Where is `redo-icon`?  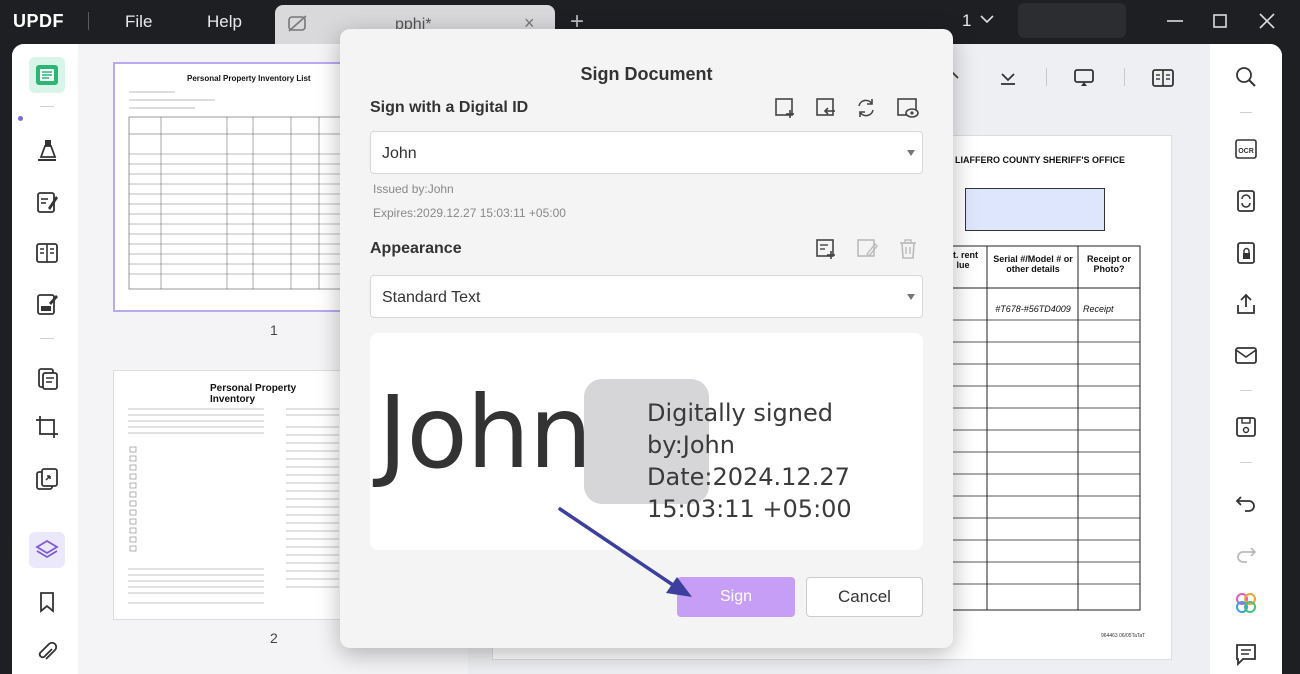
redo-icon is located at coordinates (1246, 552).